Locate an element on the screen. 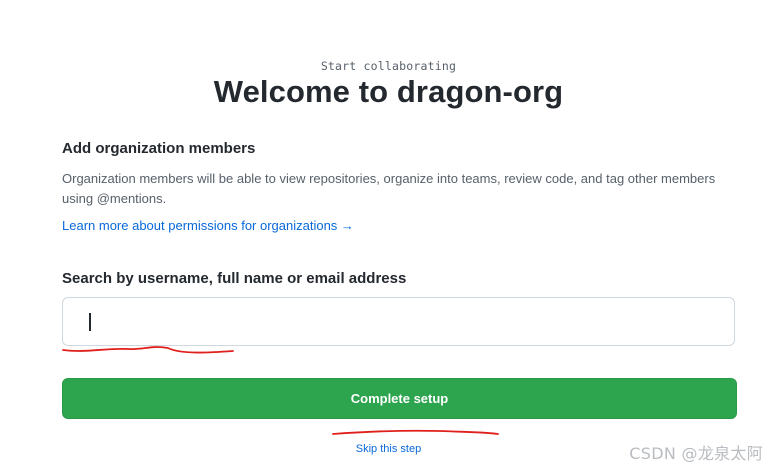 This screenshot has height=471, width=777. text-cursor is located at coordinates (90, 322).